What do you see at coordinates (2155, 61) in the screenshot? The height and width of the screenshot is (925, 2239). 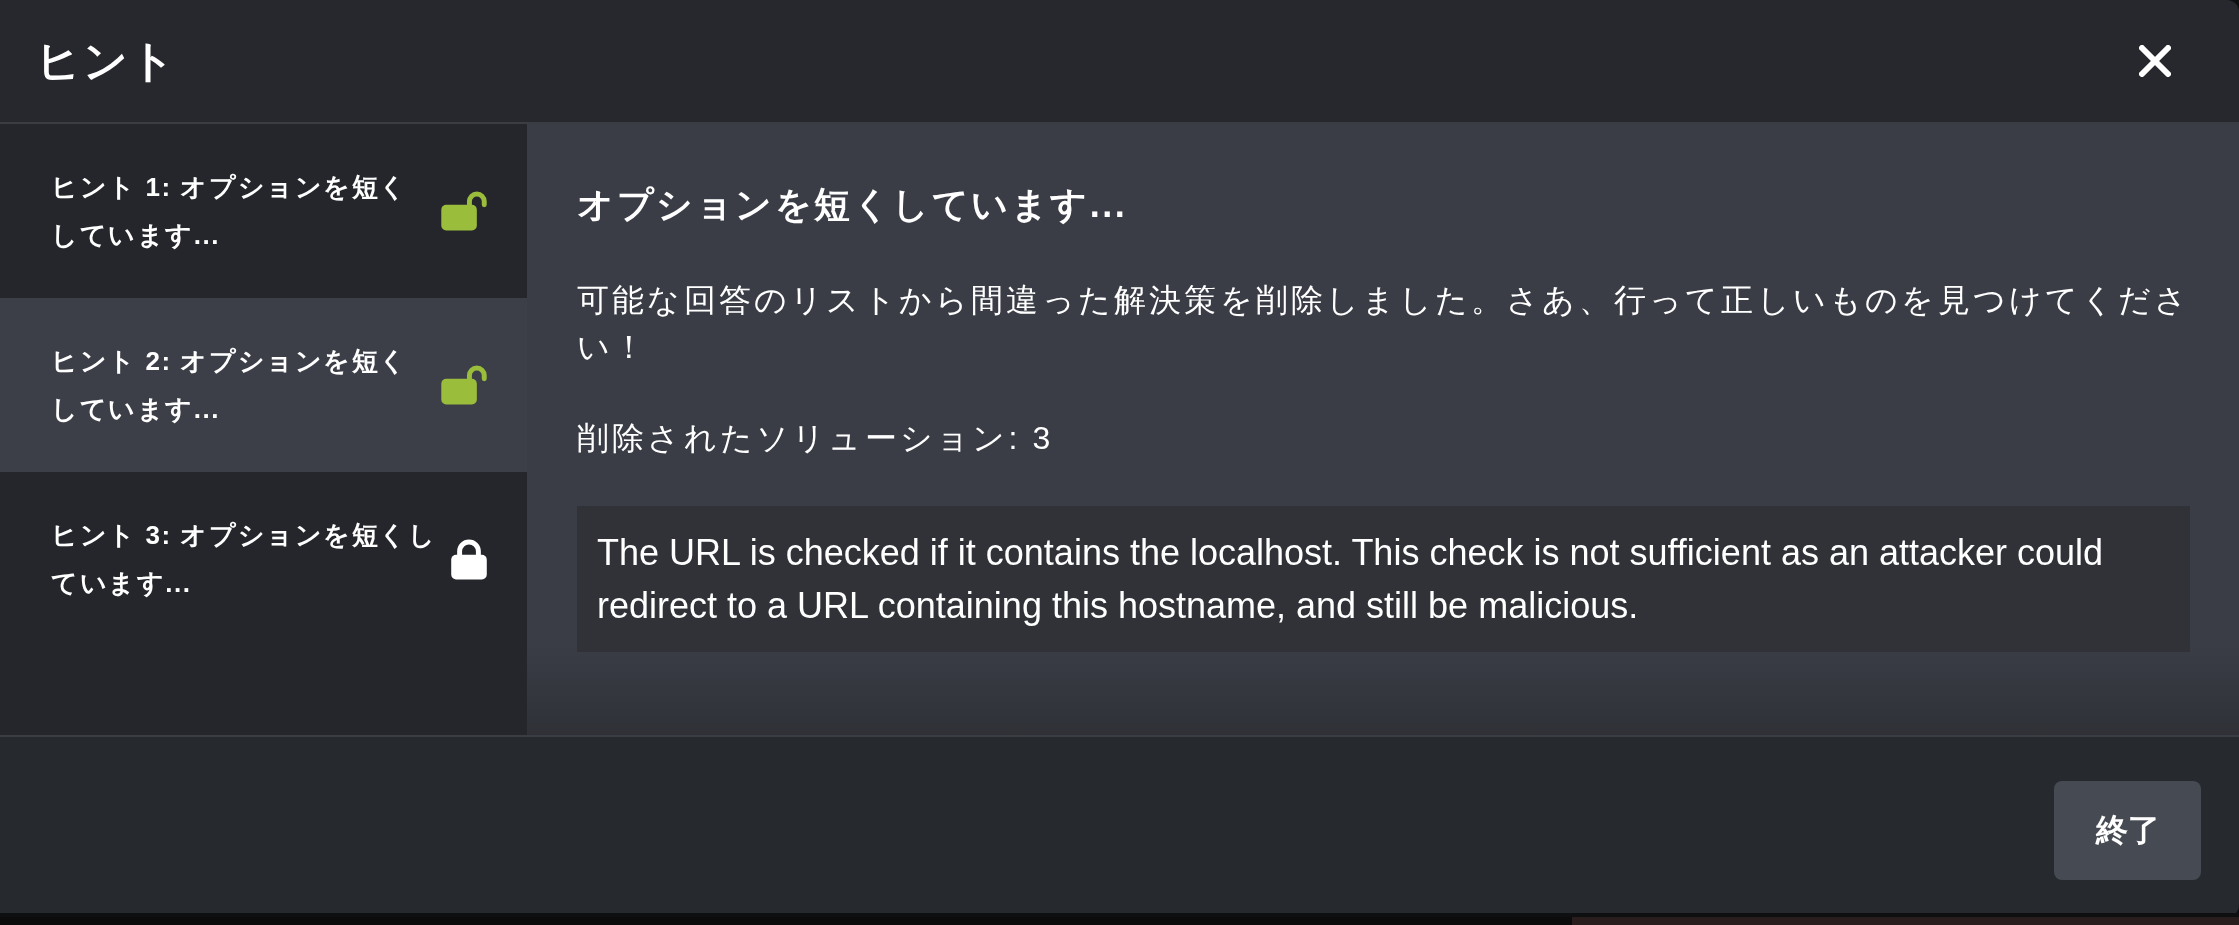 I see `close-icon` at bounding box center [2155, 61].